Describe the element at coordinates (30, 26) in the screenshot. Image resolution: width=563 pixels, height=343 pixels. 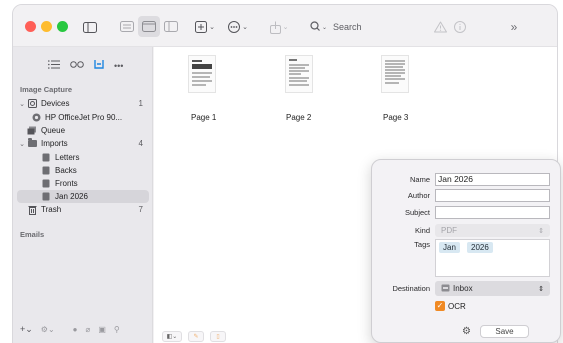
I see `close-window-button` at that location.